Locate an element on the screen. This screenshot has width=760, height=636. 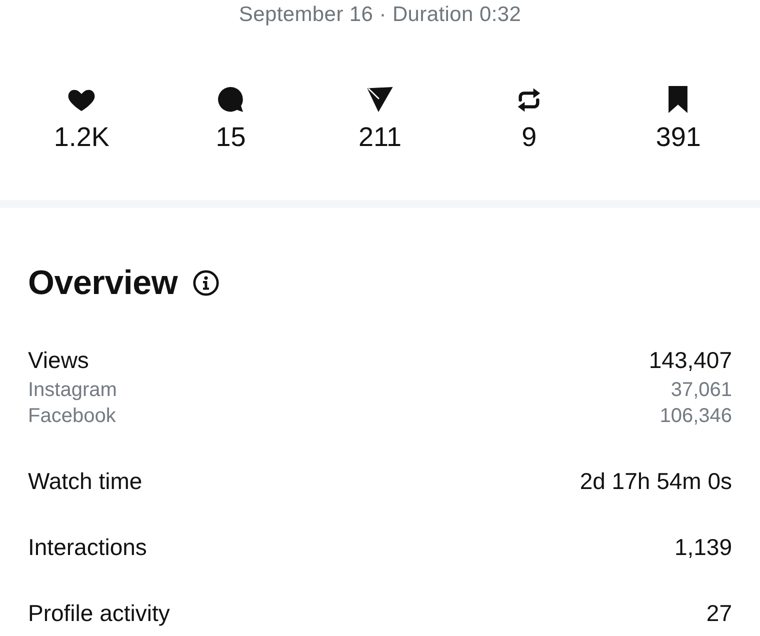
metric-label: Profile activity is located at coordinates (99, 613).